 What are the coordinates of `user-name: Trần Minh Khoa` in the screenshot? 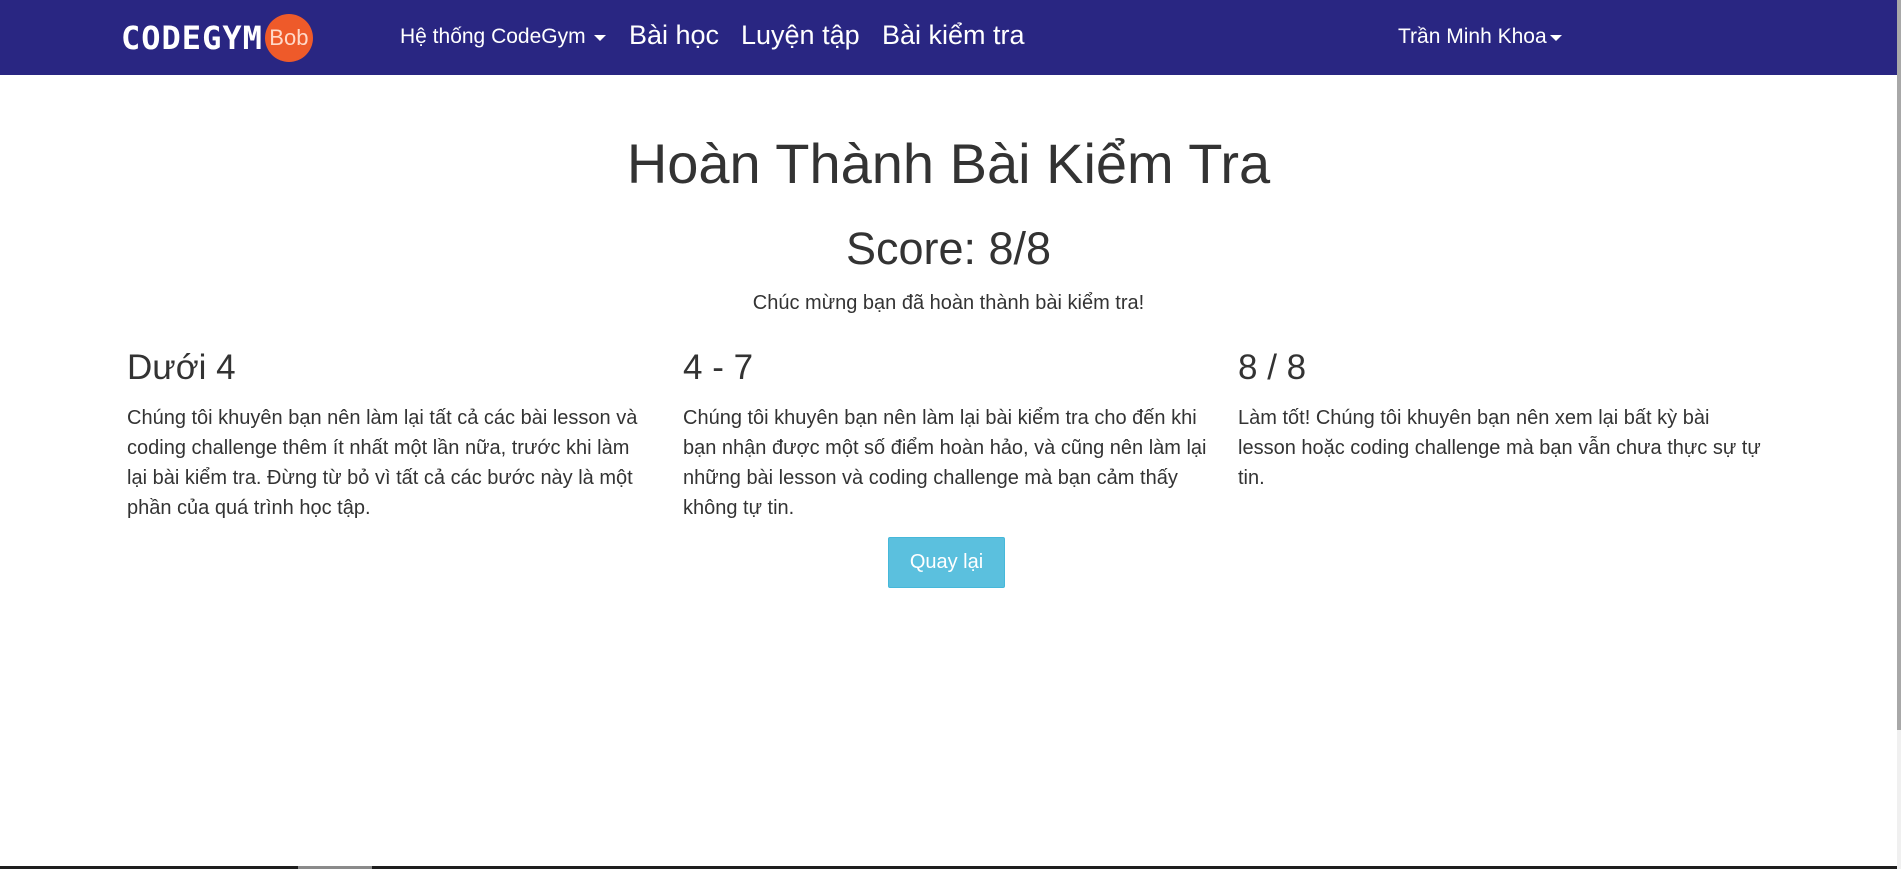 It's located at (1472, 36).